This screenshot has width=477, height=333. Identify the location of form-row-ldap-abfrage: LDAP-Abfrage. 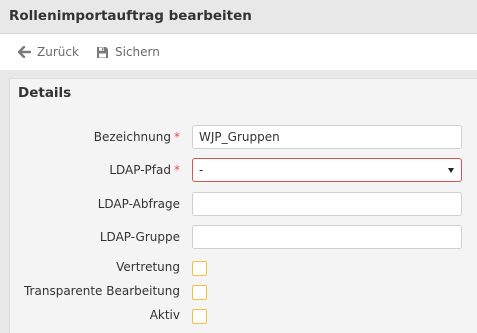
(243, 205).